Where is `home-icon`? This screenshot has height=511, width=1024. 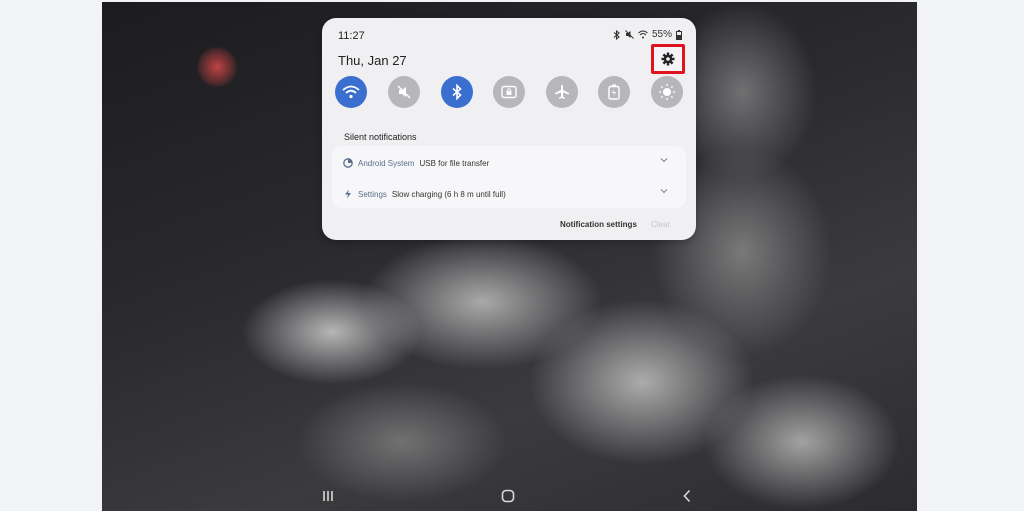 home-icon is located at coordinates (508, 496).